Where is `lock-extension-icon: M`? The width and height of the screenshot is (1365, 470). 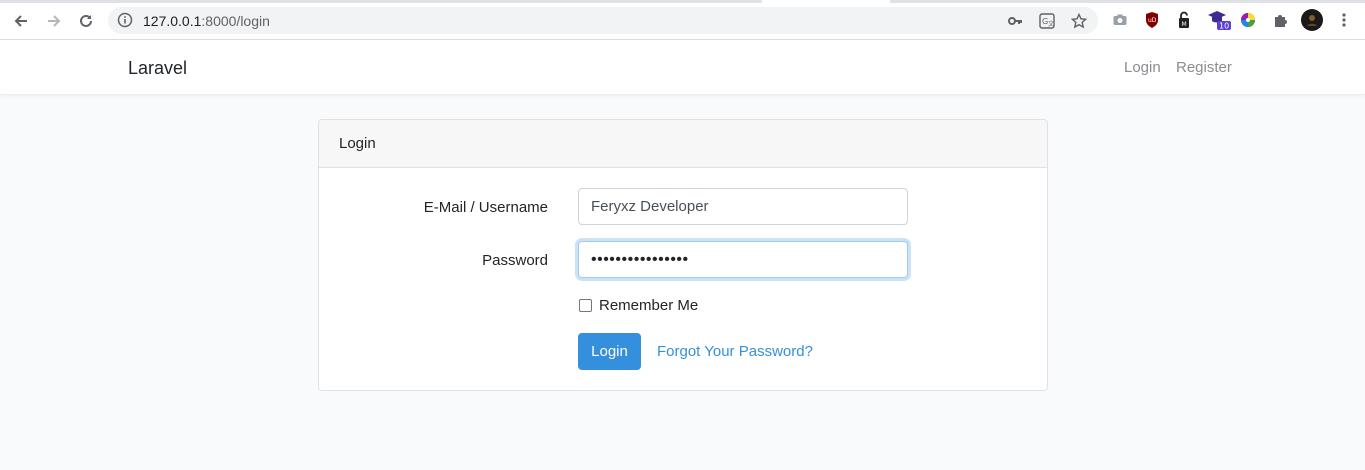 lock-extension-icon: M is located at coordinates (1184, 20).